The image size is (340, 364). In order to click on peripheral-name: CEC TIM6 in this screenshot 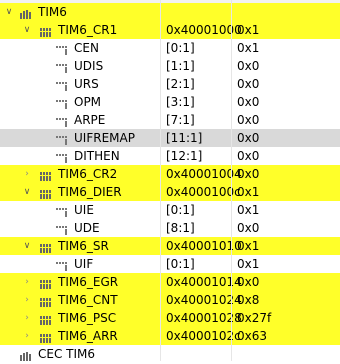, I will do `click(67, 354)`.